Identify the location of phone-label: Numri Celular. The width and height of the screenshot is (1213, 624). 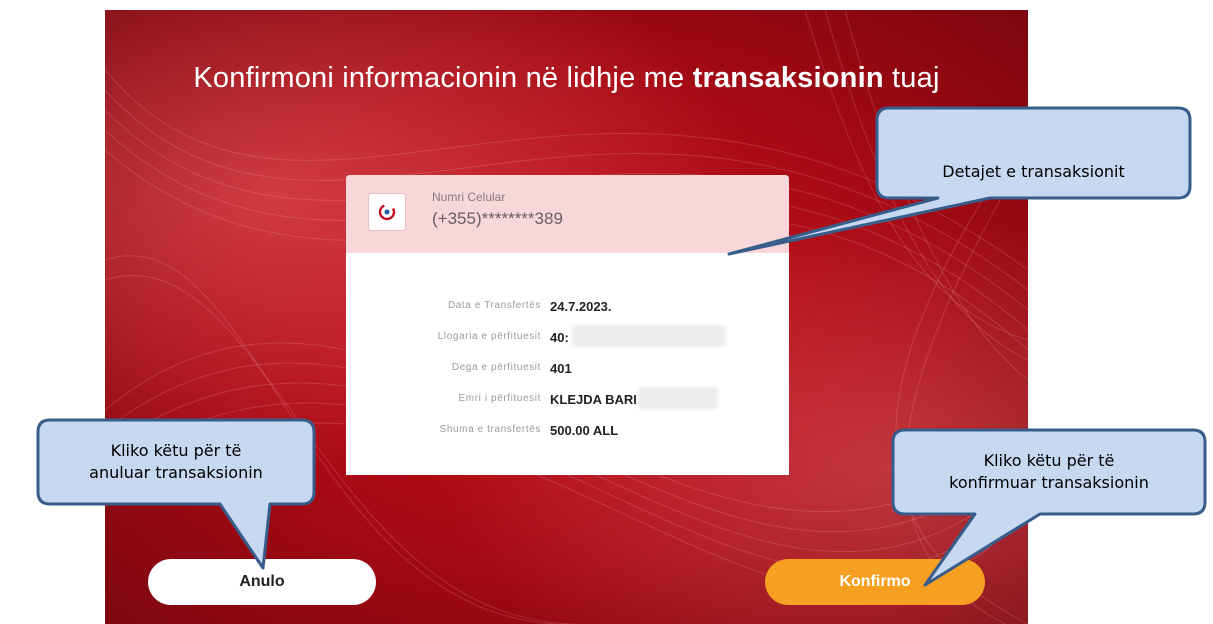
(469, 197).